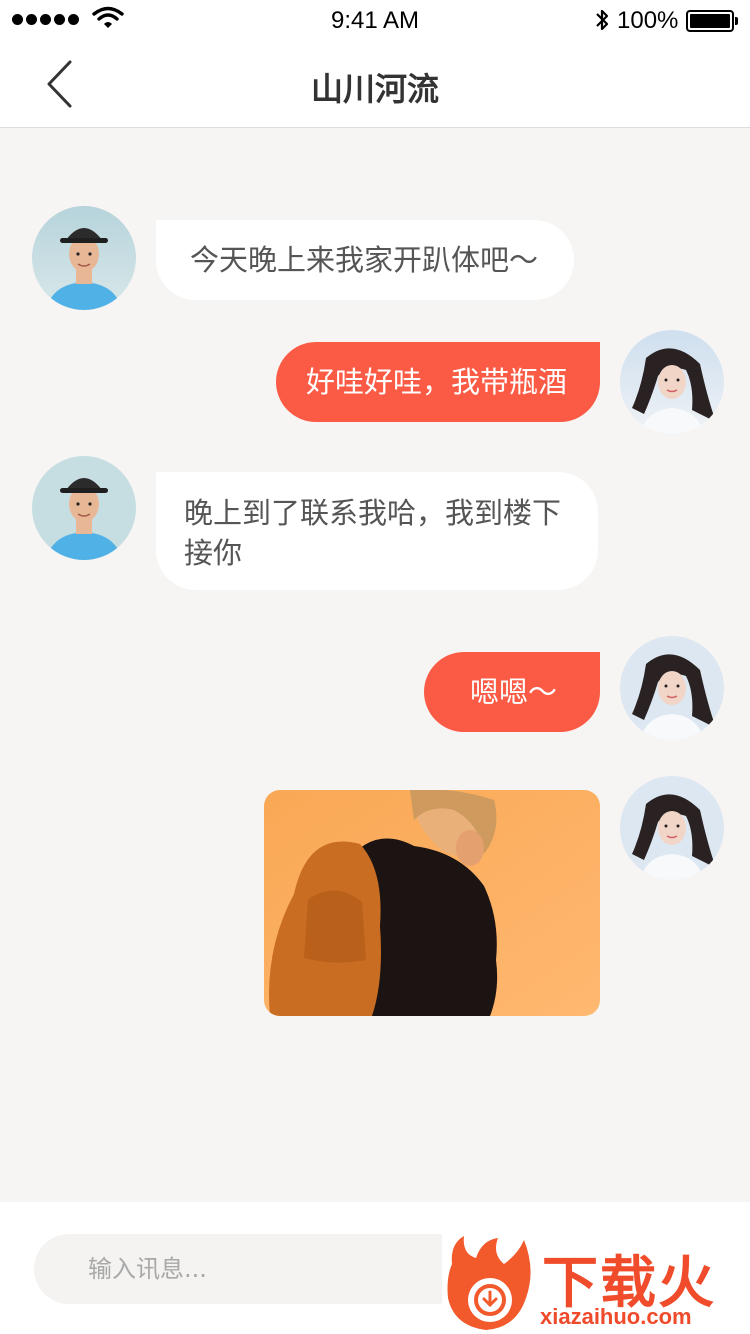  I want to click on bluetooth-icon, so click(602, 20).